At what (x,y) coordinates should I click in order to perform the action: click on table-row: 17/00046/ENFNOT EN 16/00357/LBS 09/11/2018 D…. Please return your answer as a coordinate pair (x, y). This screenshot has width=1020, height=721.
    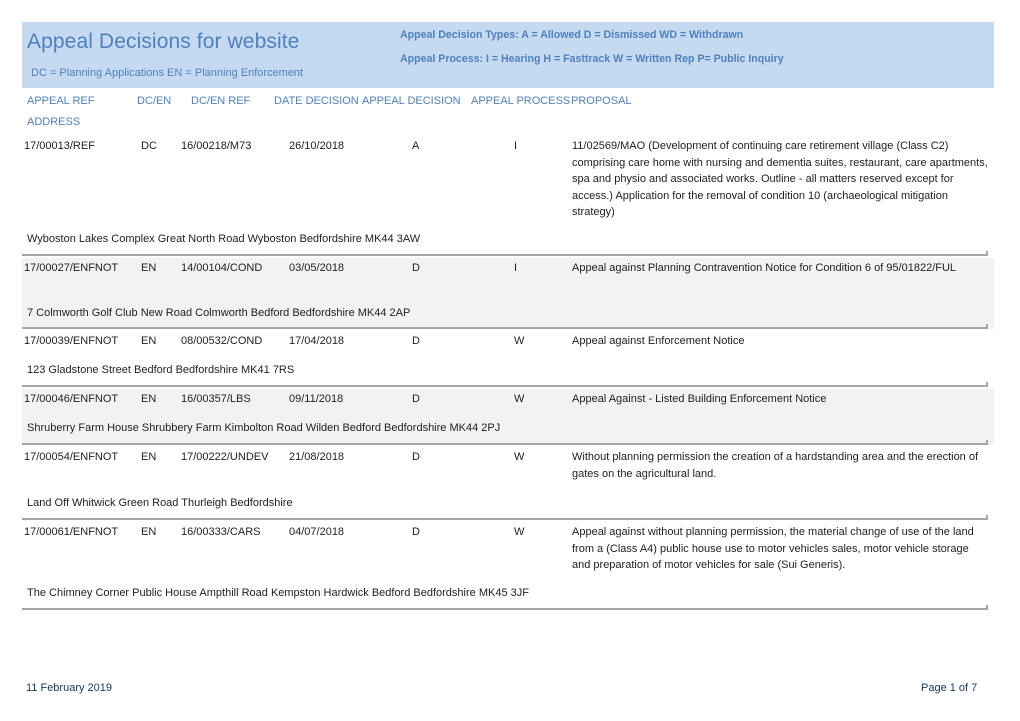
    Looking at the image, I should click on (508, 417).